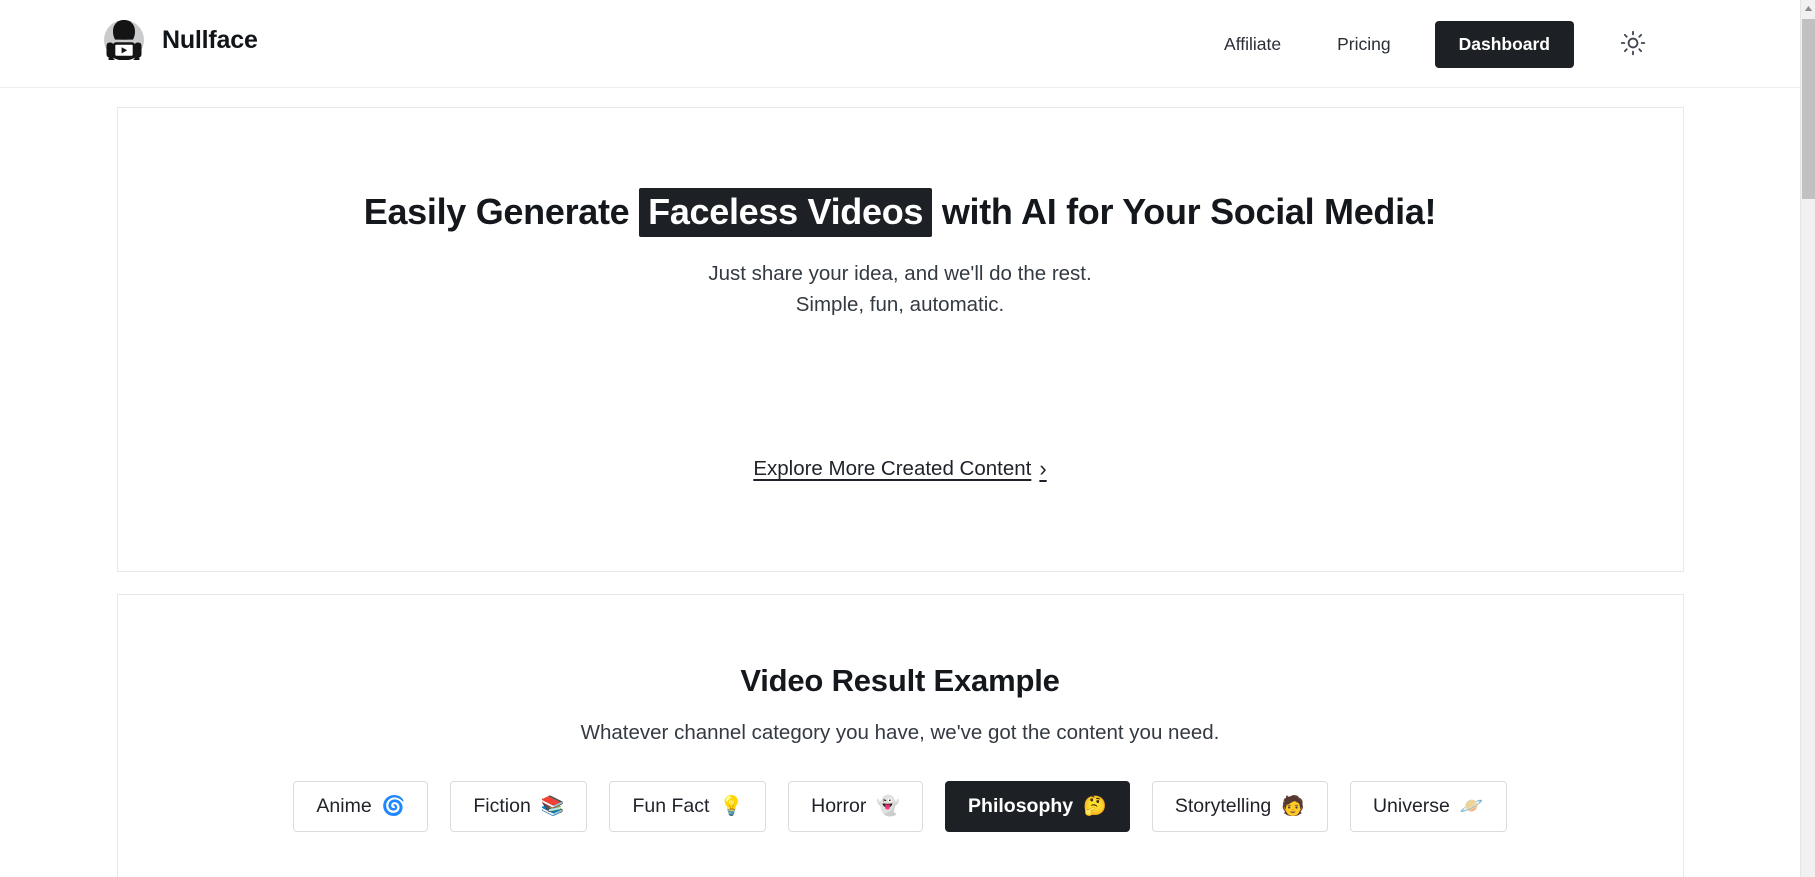 The width and height of the screenshot is (1815, 877). I want to click on category-chip-label: Fiction, so click(502, 806).